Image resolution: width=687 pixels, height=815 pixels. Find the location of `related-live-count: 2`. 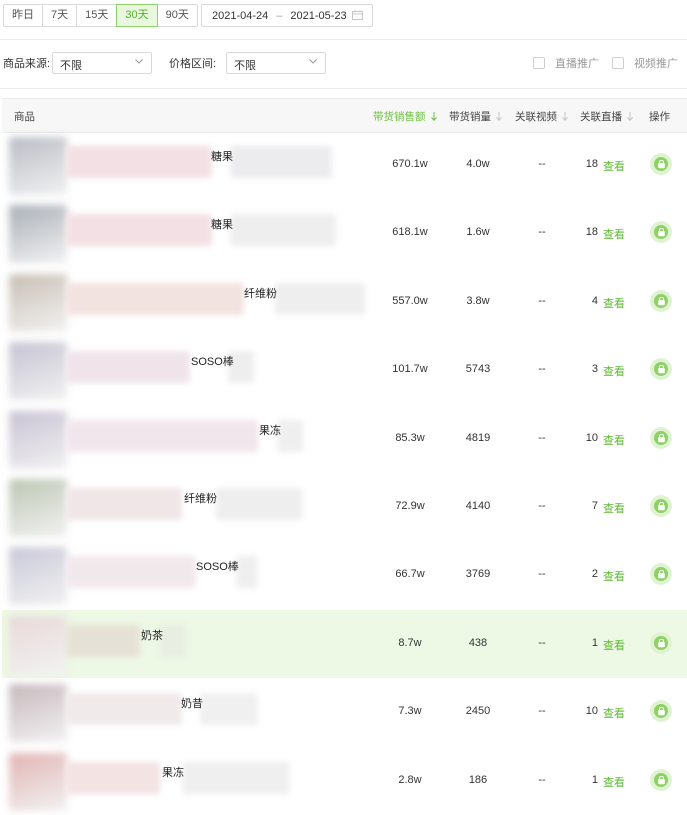

related-live-count: 2 is located at coordinates (594, 574).